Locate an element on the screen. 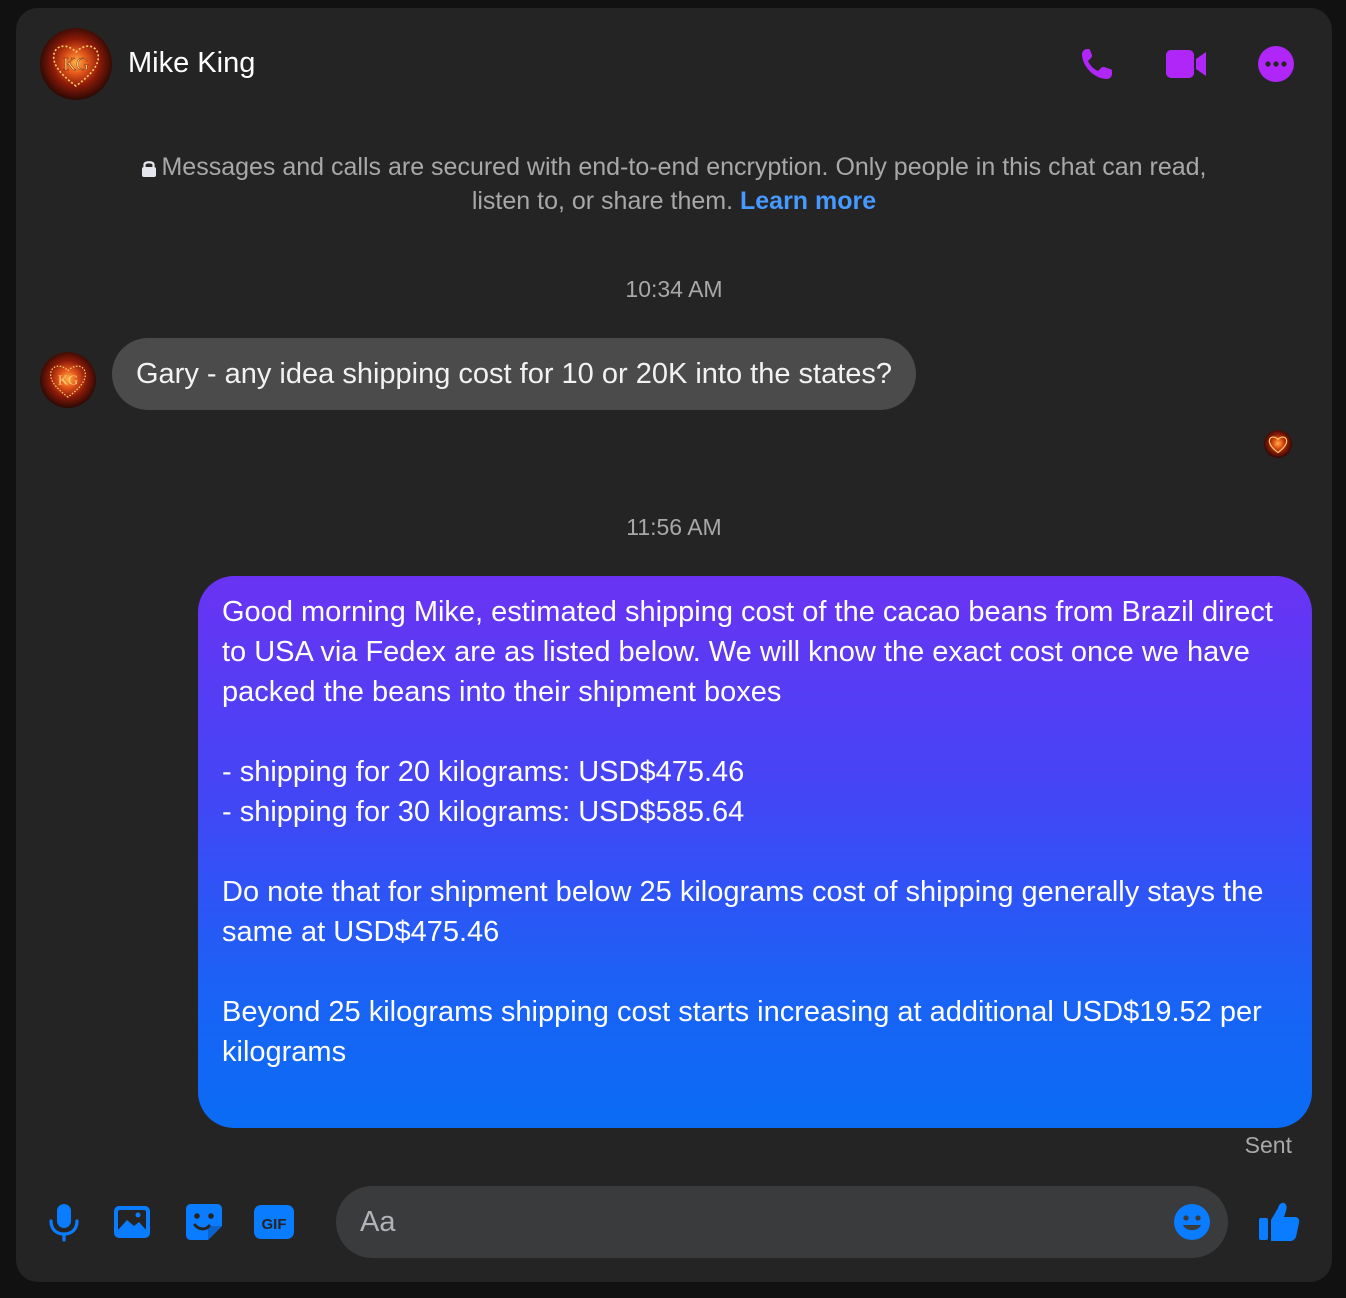  avatar-monogram-graphic is located at coordinates (1278, 445).